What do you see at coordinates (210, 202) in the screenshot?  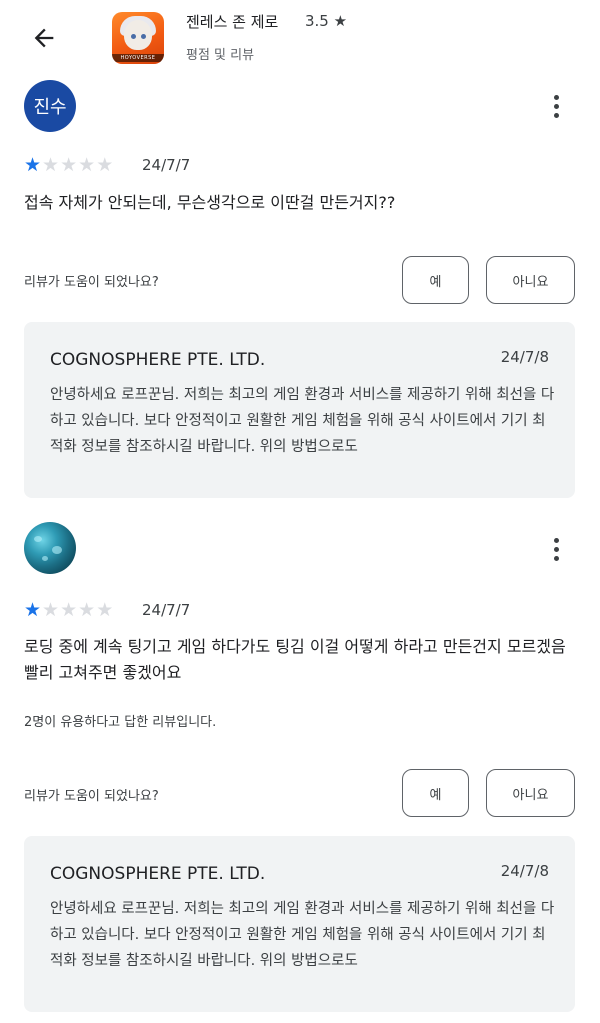 I see `review-text: 접속 자체가 안되는데, 무슨생각으로 이딴걸 만든거지??` at bounding box center [210, 202].